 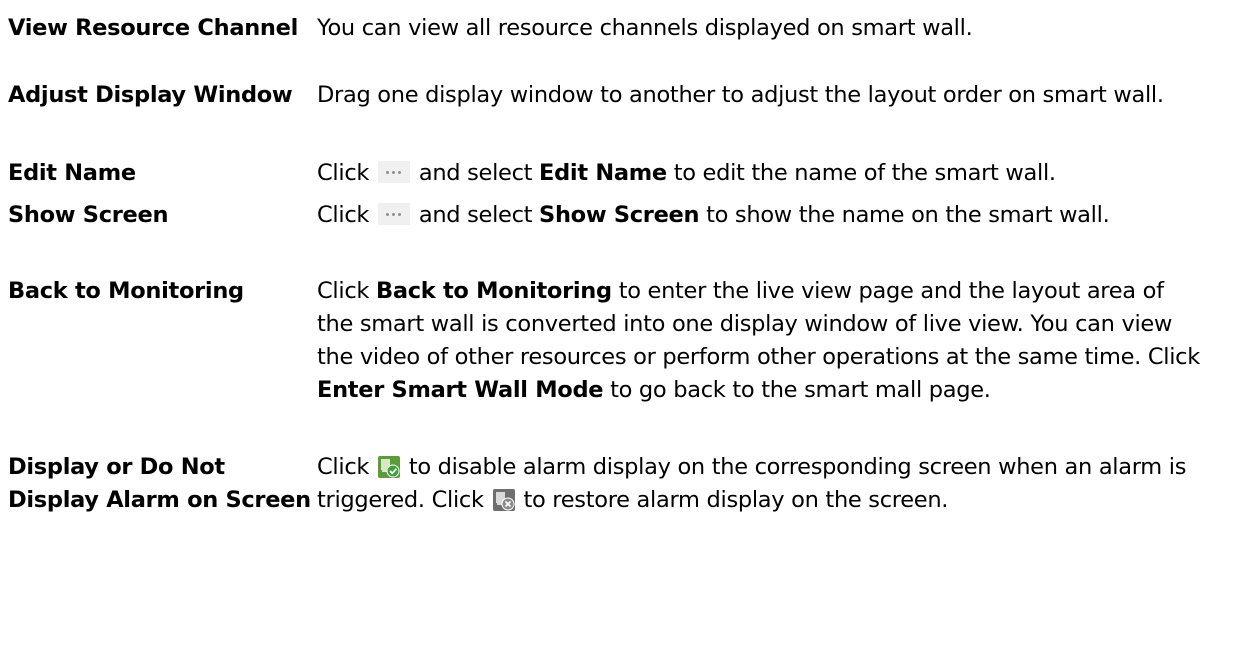 What do you see at coordinates (503, 500) in the screenshot?
I see `alarm-display-disabled-icon` at bounding box center [503, 500].